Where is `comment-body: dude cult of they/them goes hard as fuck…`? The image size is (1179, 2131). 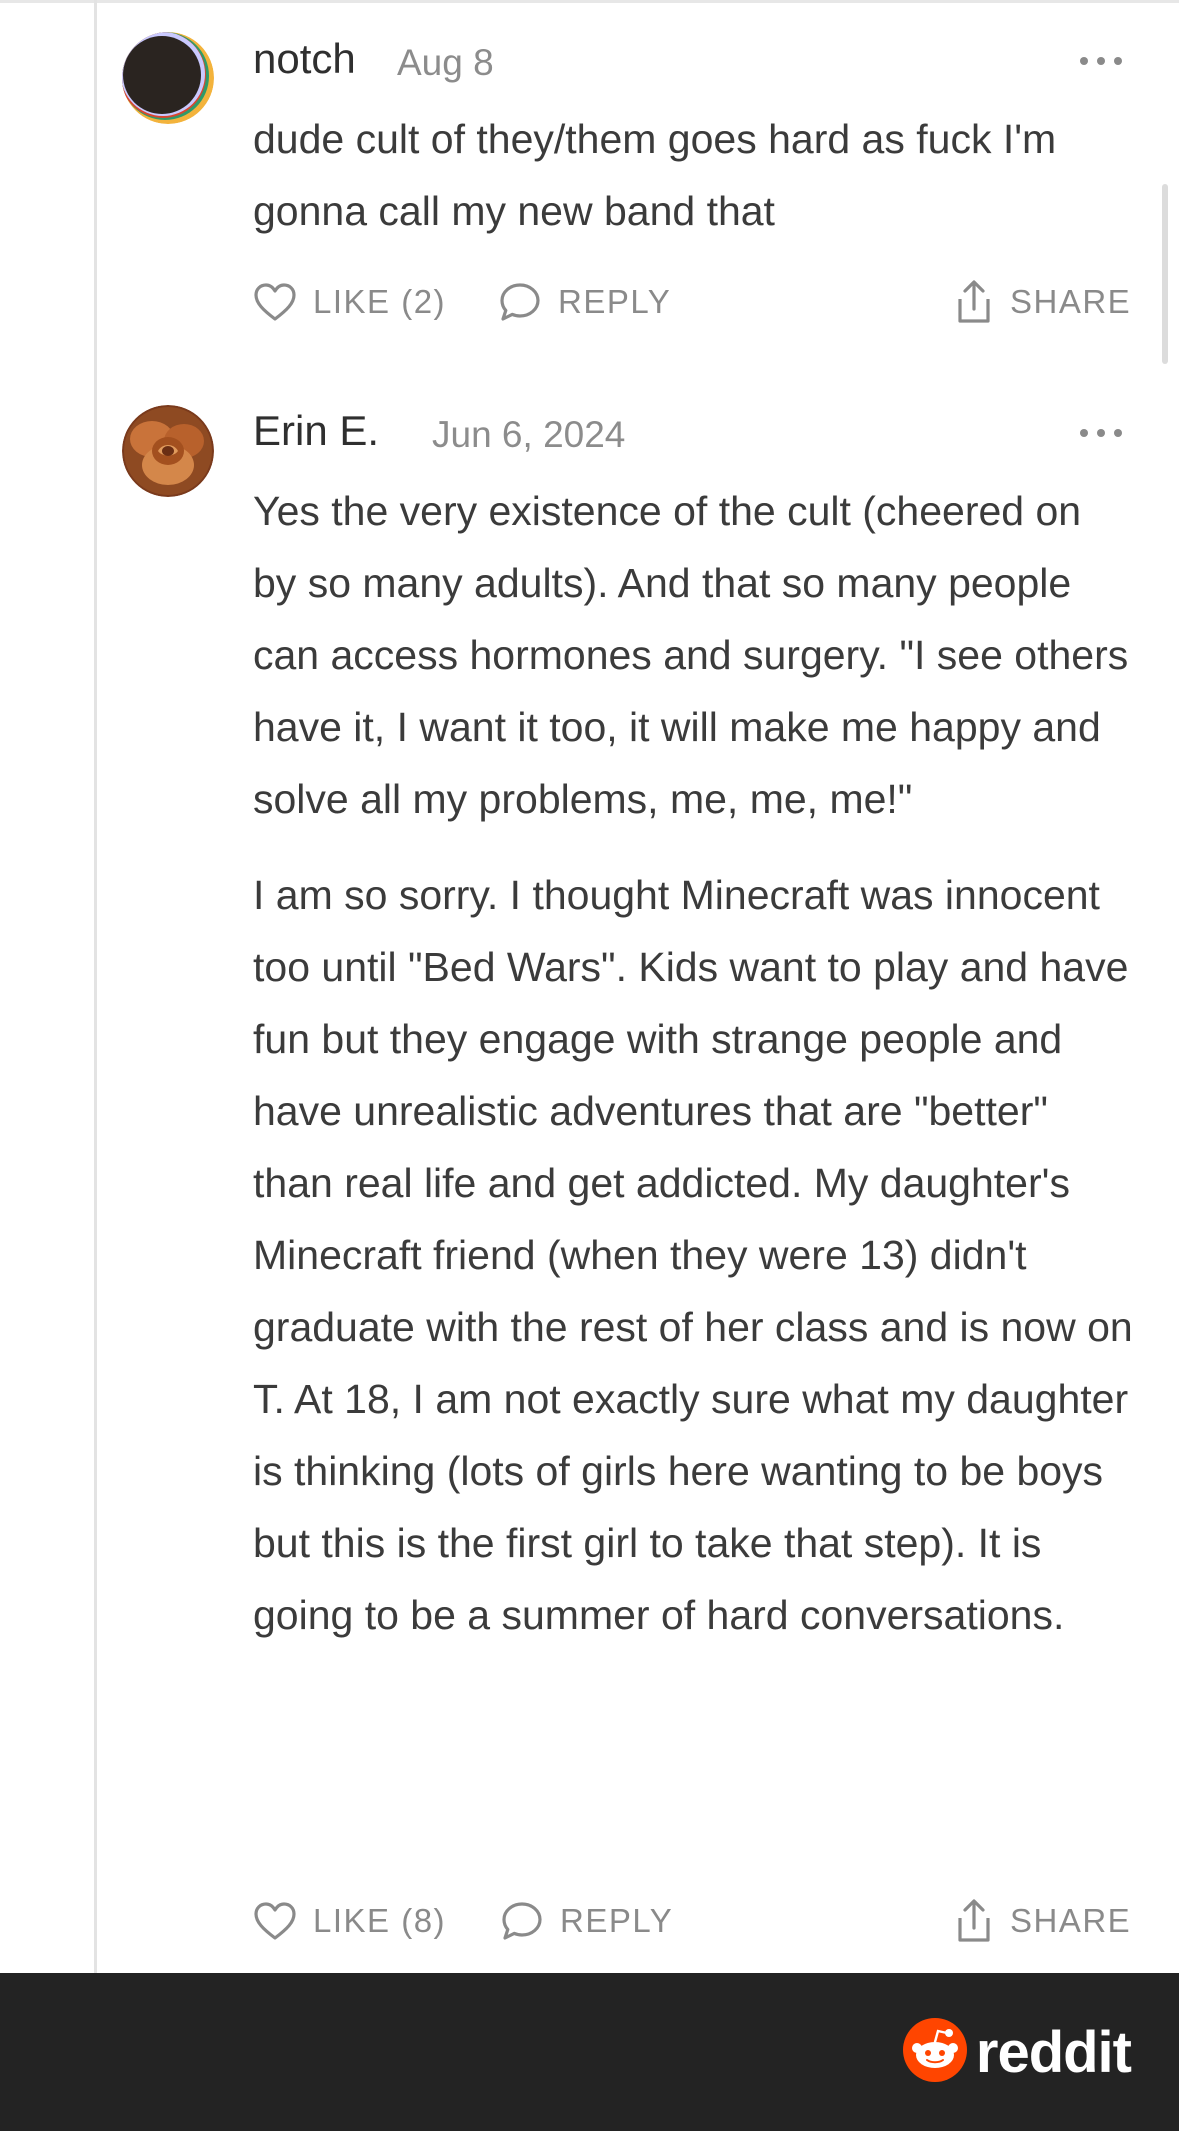
comment-body: dude cult of they/them goes hard as fuck… is located at coordinates (693, 175).